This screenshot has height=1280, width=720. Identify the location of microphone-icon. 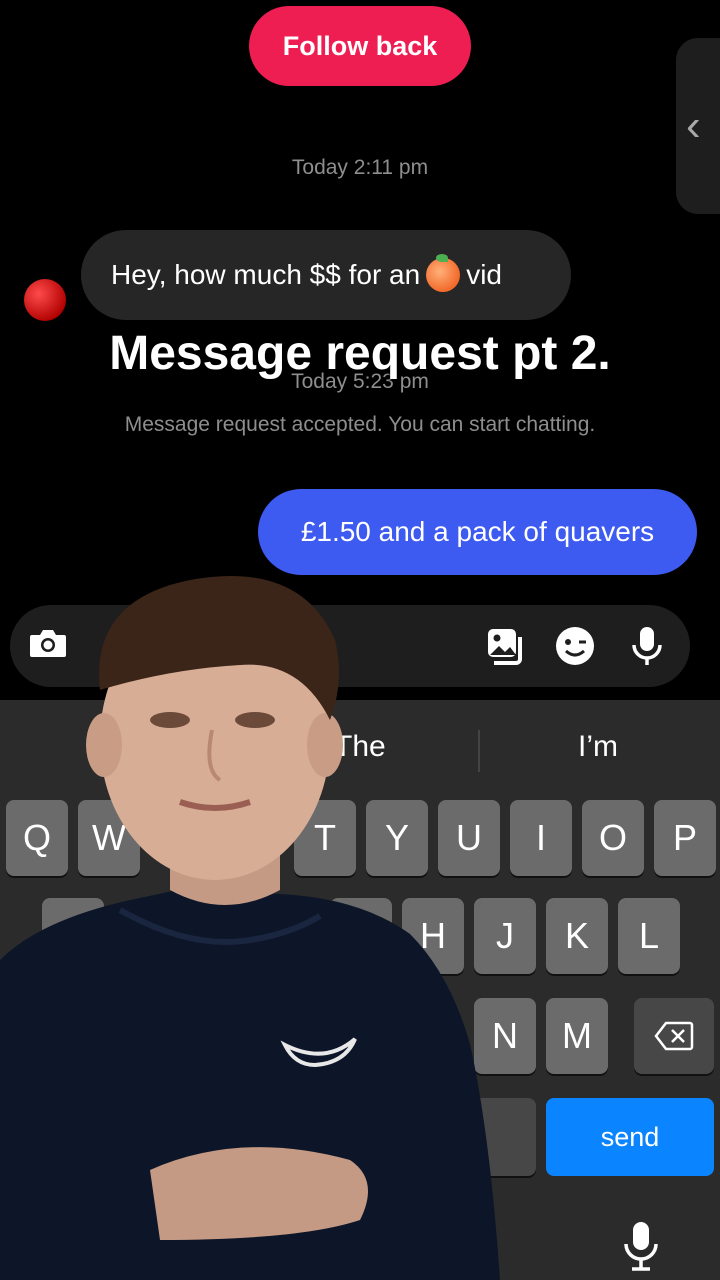
(647, 646).